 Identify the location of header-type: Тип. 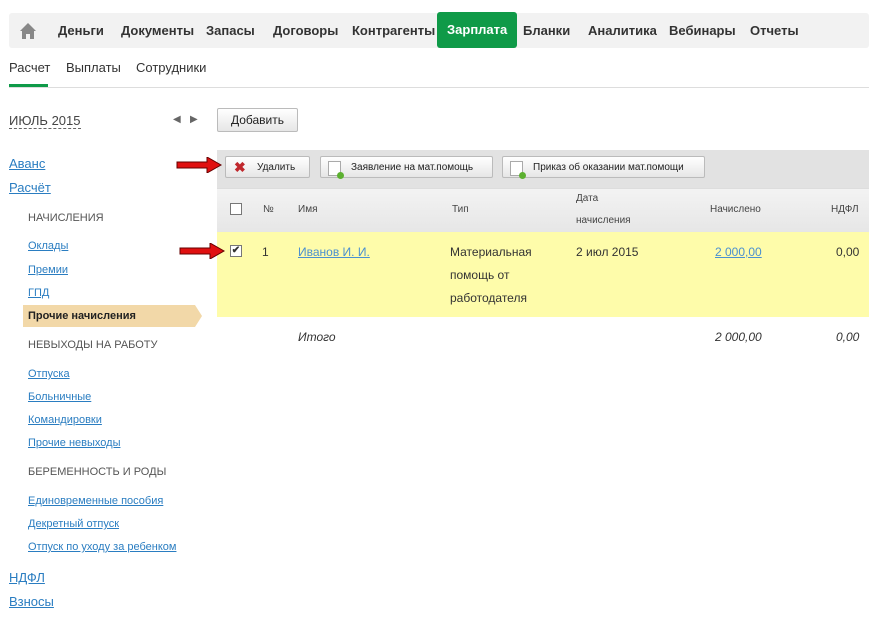
(460, 209).